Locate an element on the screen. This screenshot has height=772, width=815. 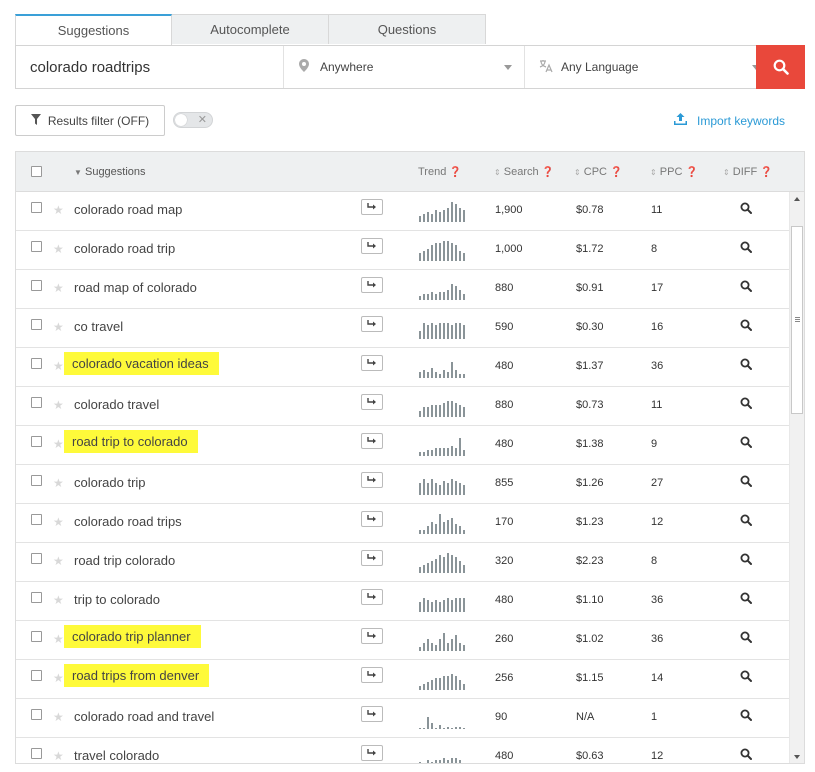
keyword-text: travel colorado is located at coordinates (116, 755).